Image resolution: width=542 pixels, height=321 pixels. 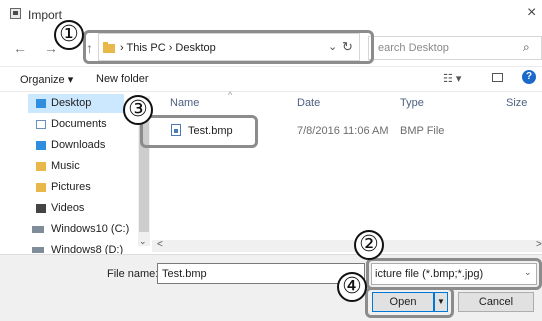 What do you see at coordinates (46, 79) in the screenshot?
I see `organize-menu: Organize ▾` at bounding box center [46, 79].